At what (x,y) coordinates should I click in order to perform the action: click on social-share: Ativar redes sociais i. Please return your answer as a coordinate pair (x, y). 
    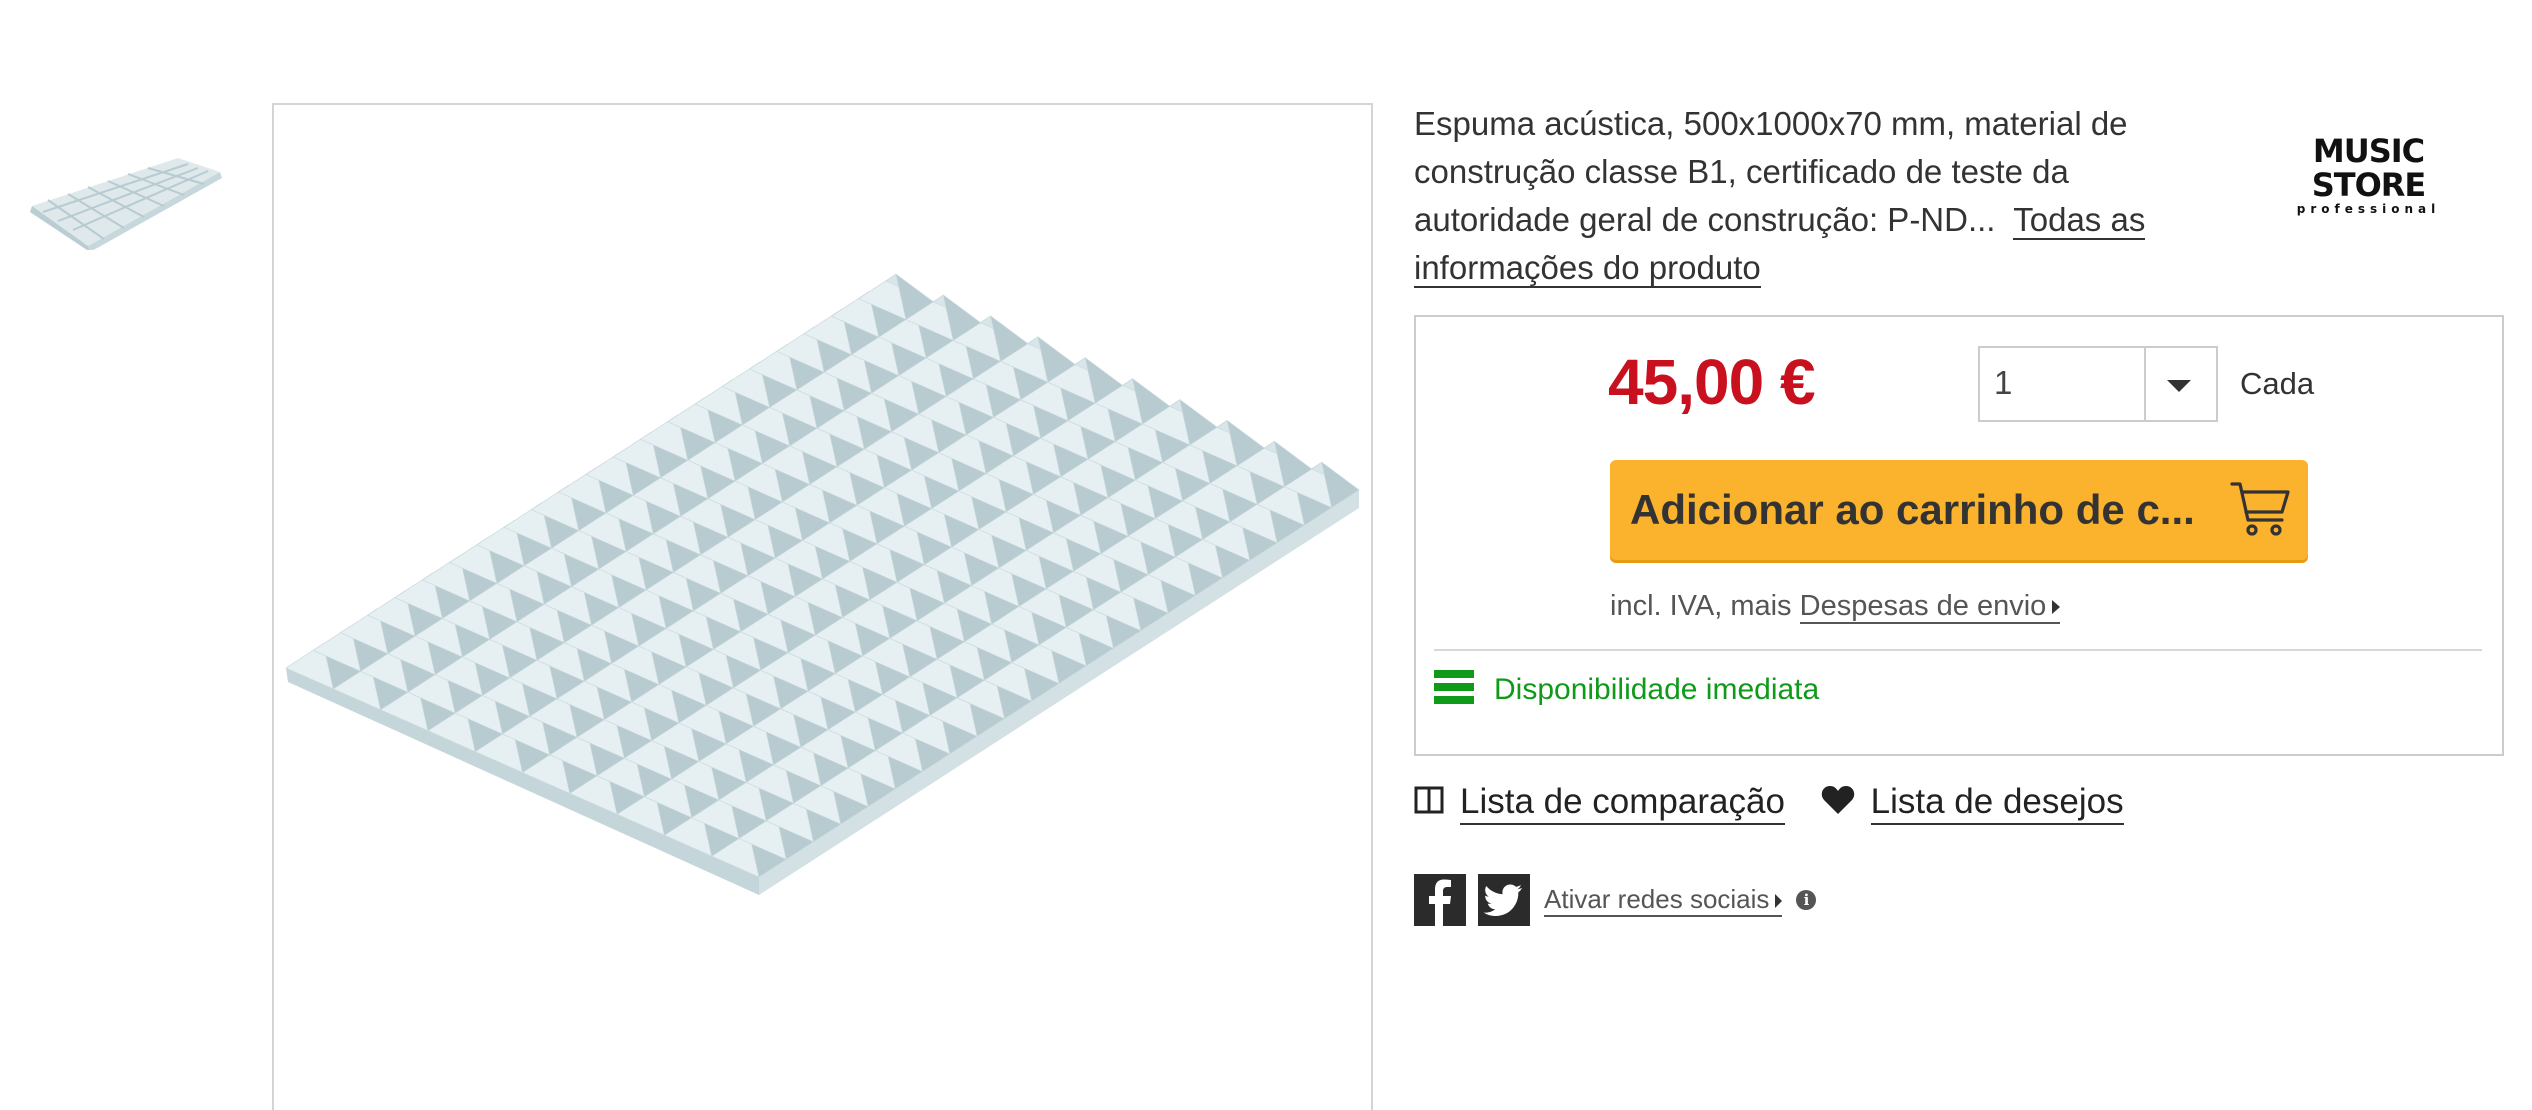
    Looking at the image, I should click on (1615, 900).